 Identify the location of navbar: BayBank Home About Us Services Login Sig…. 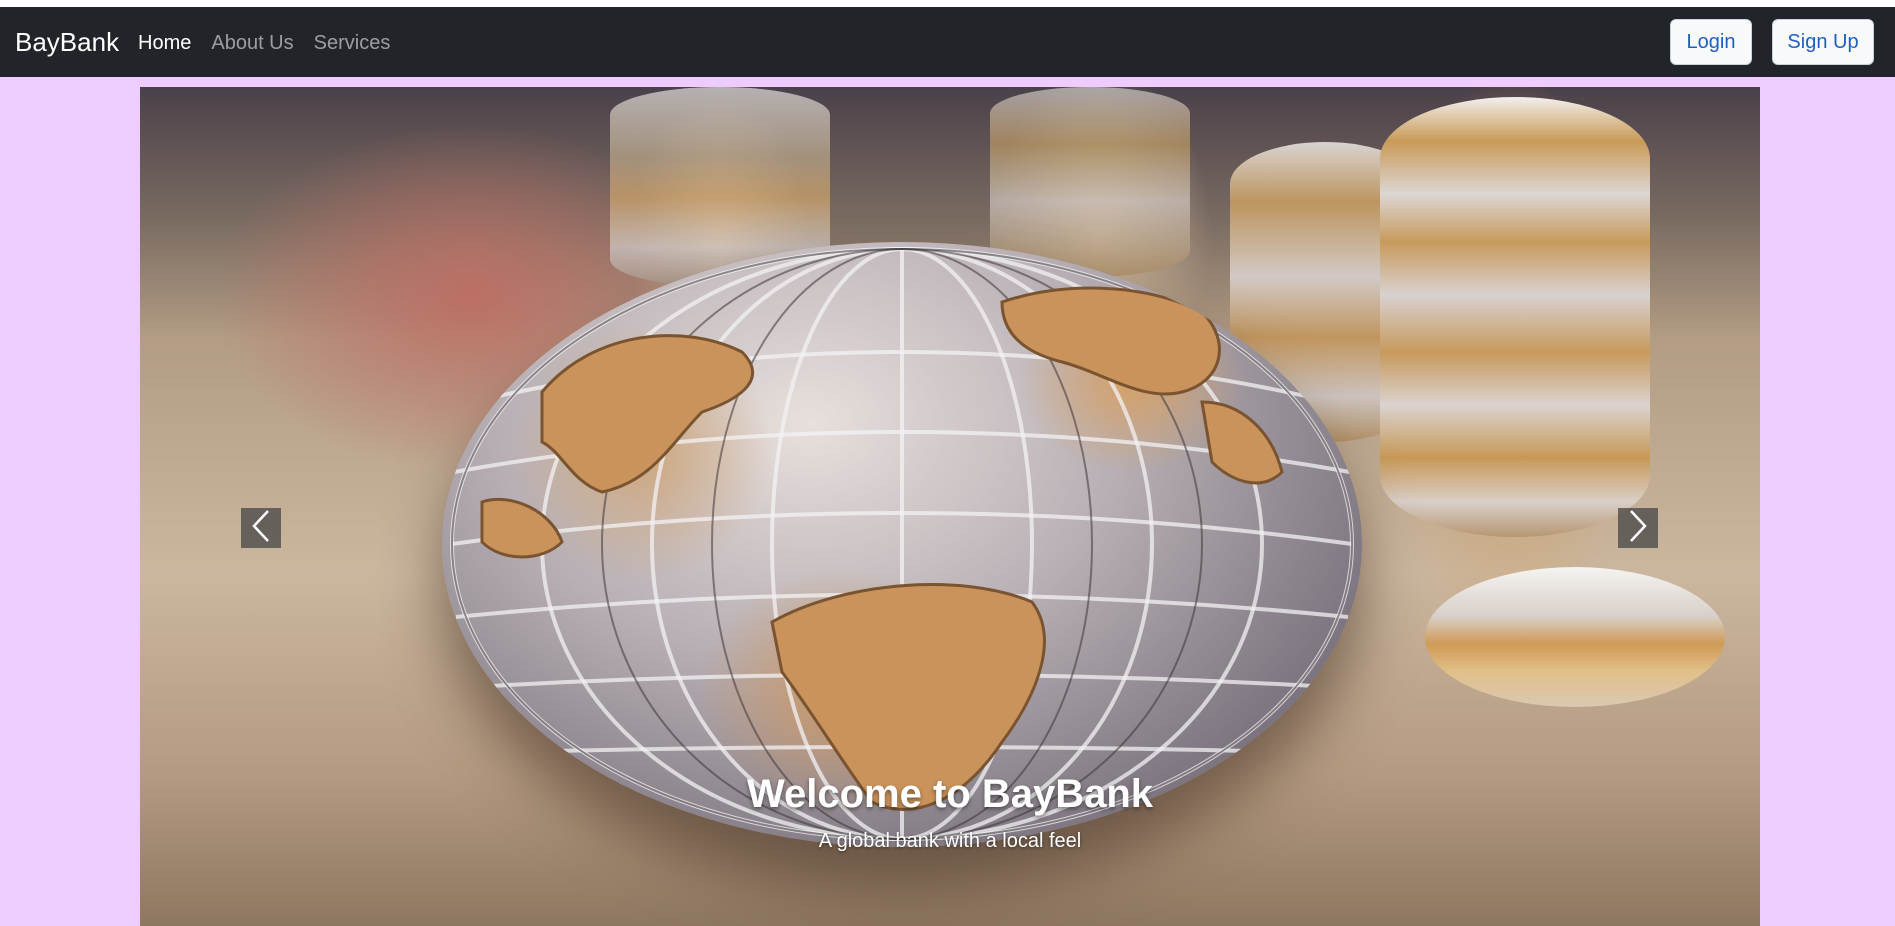
(947, 42).